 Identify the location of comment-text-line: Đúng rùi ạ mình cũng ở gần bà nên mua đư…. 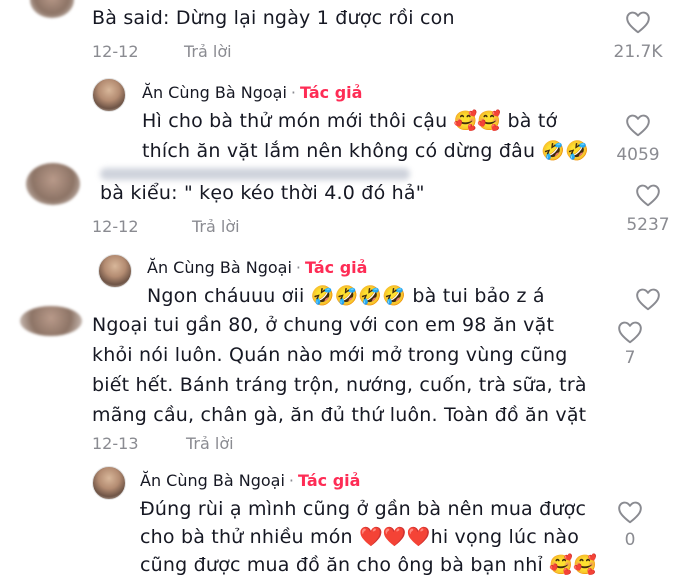
(363, 509).